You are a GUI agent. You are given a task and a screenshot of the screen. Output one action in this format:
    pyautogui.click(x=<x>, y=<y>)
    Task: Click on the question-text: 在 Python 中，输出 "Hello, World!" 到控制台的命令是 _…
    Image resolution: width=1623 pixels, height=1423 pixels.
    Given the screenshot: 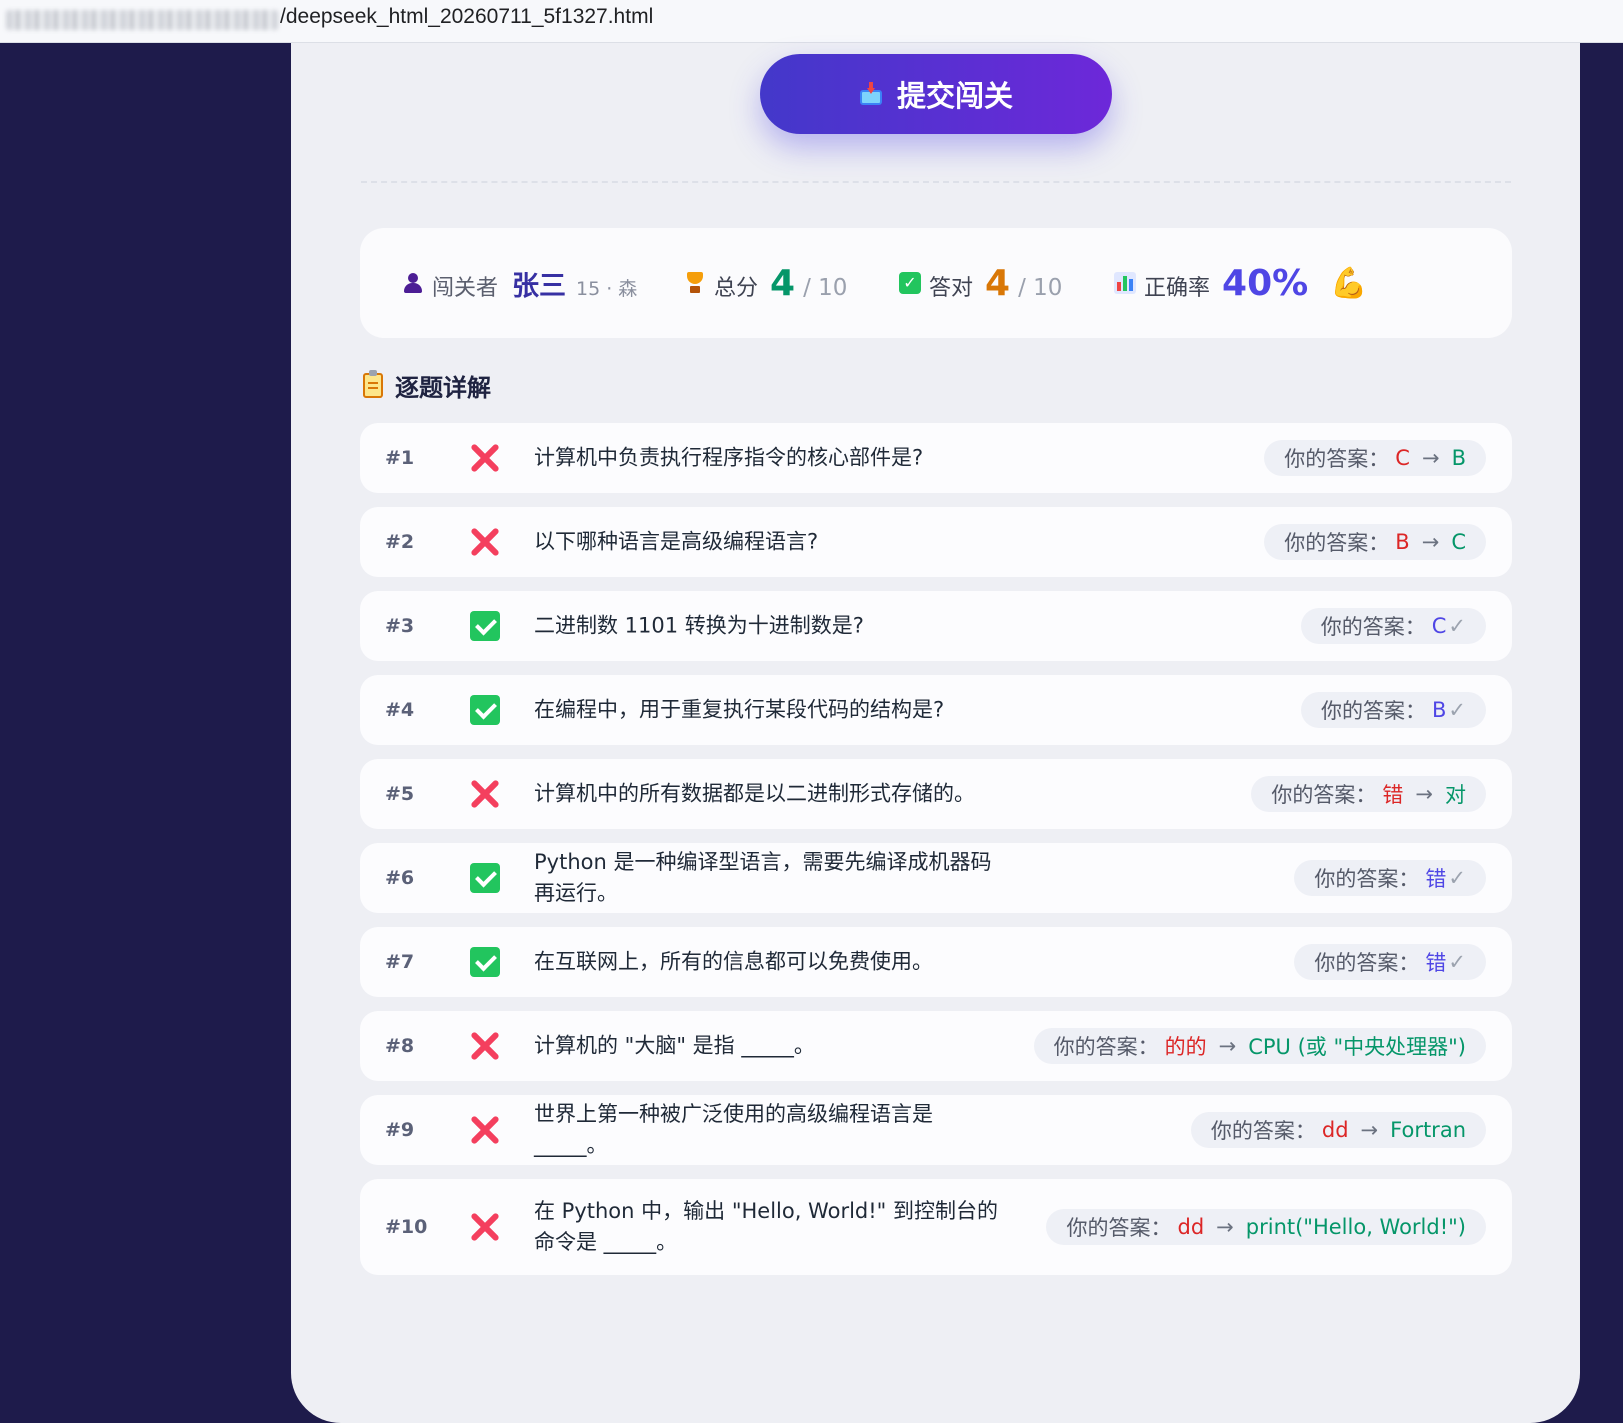 What is the action you would take?
    pyautogui.click(x=766, y=1226)
    